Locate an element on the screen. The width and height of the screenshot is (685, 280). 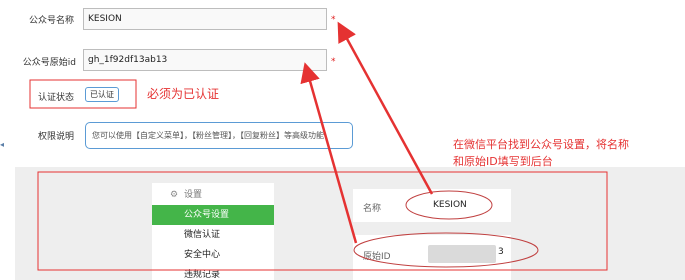
origin-arrow is located at coordinates (329, 153).